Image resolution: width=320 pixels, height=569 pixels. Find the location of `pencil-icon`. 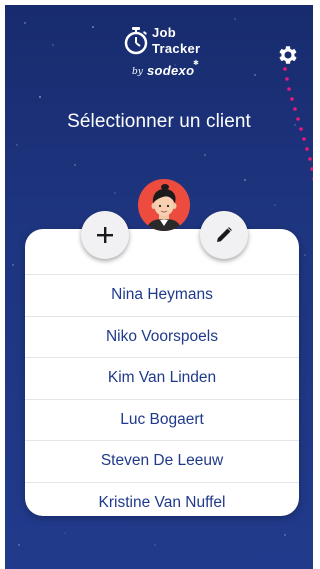

pencil-icon is located at coordinates (224, 234).